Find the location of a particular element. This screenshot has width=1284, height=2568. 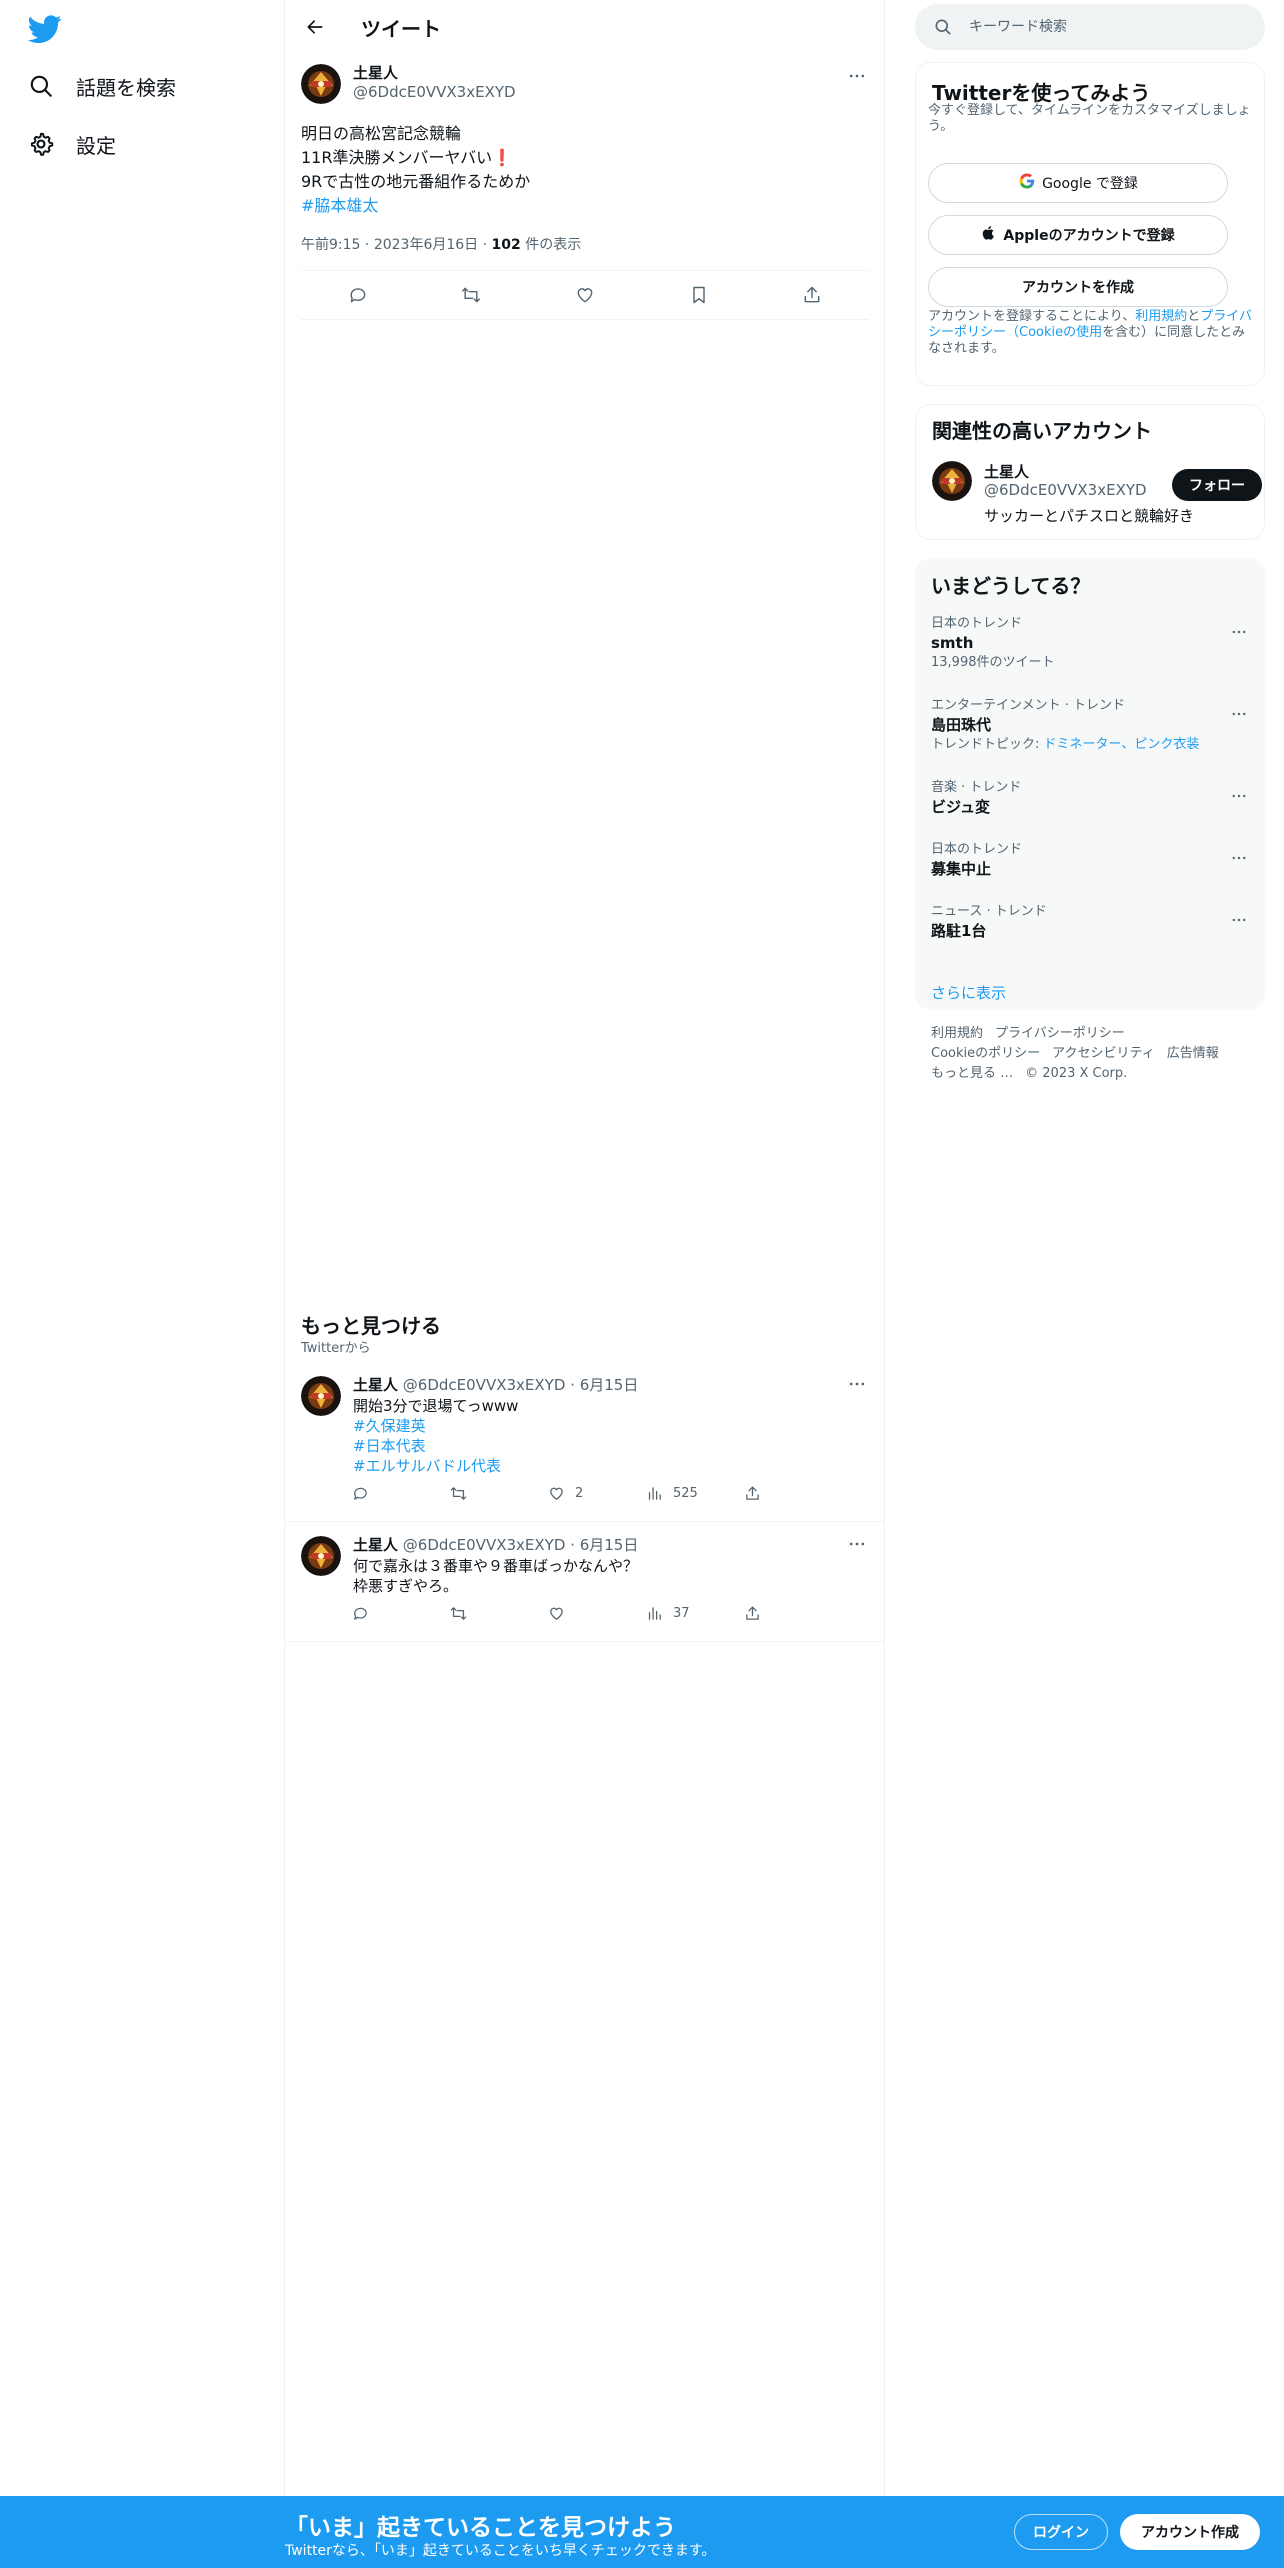

trend-topics-label: トレンドトピック: is located at coordinates (987, 744).